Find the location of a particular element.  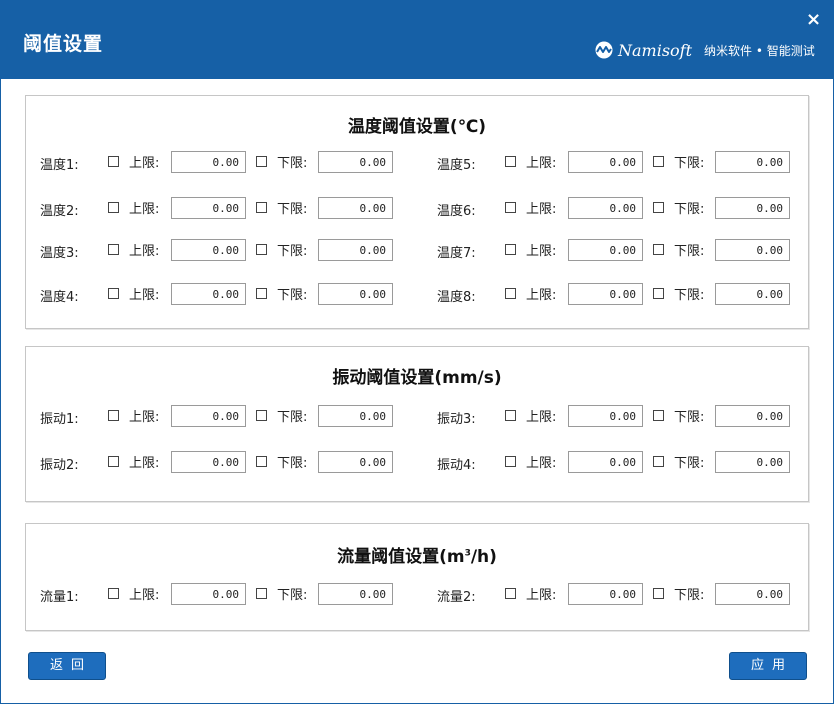

vibration-3-lower-checkbox is located at coordinates (658, 415).